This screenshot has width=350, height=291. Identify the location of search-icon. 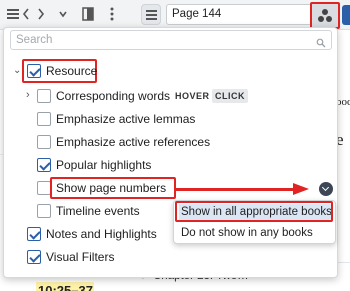
(321, 41).